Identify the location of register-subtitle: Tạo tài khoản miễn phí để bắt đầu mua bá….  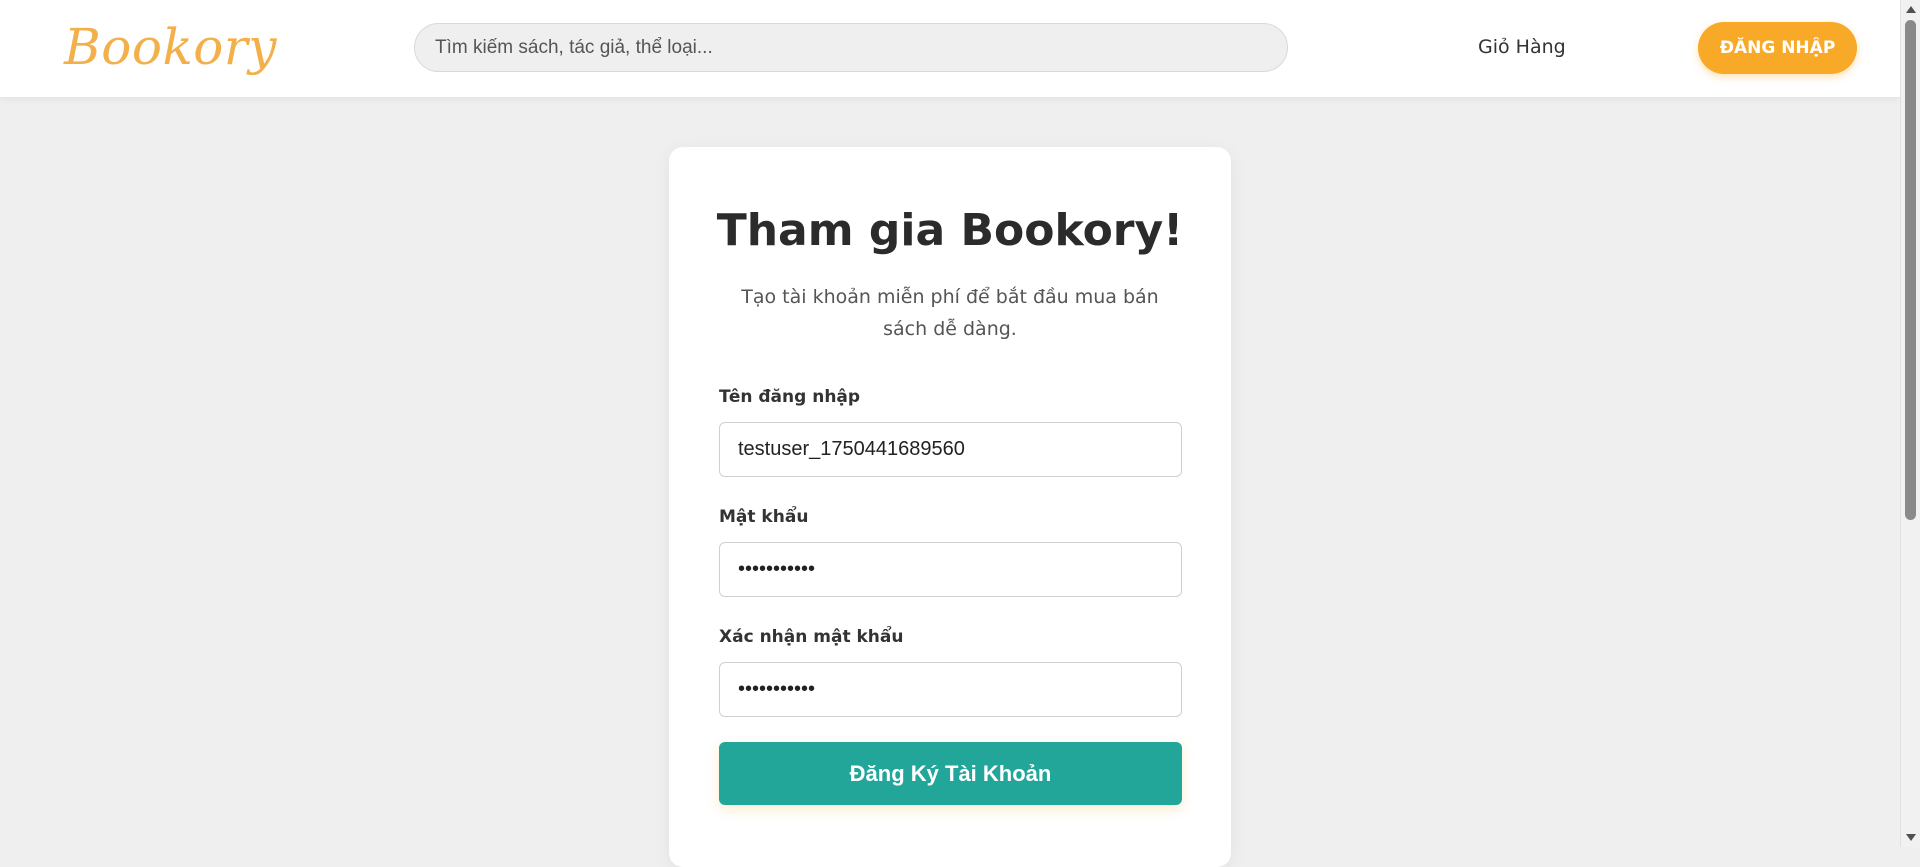
(950, 313).